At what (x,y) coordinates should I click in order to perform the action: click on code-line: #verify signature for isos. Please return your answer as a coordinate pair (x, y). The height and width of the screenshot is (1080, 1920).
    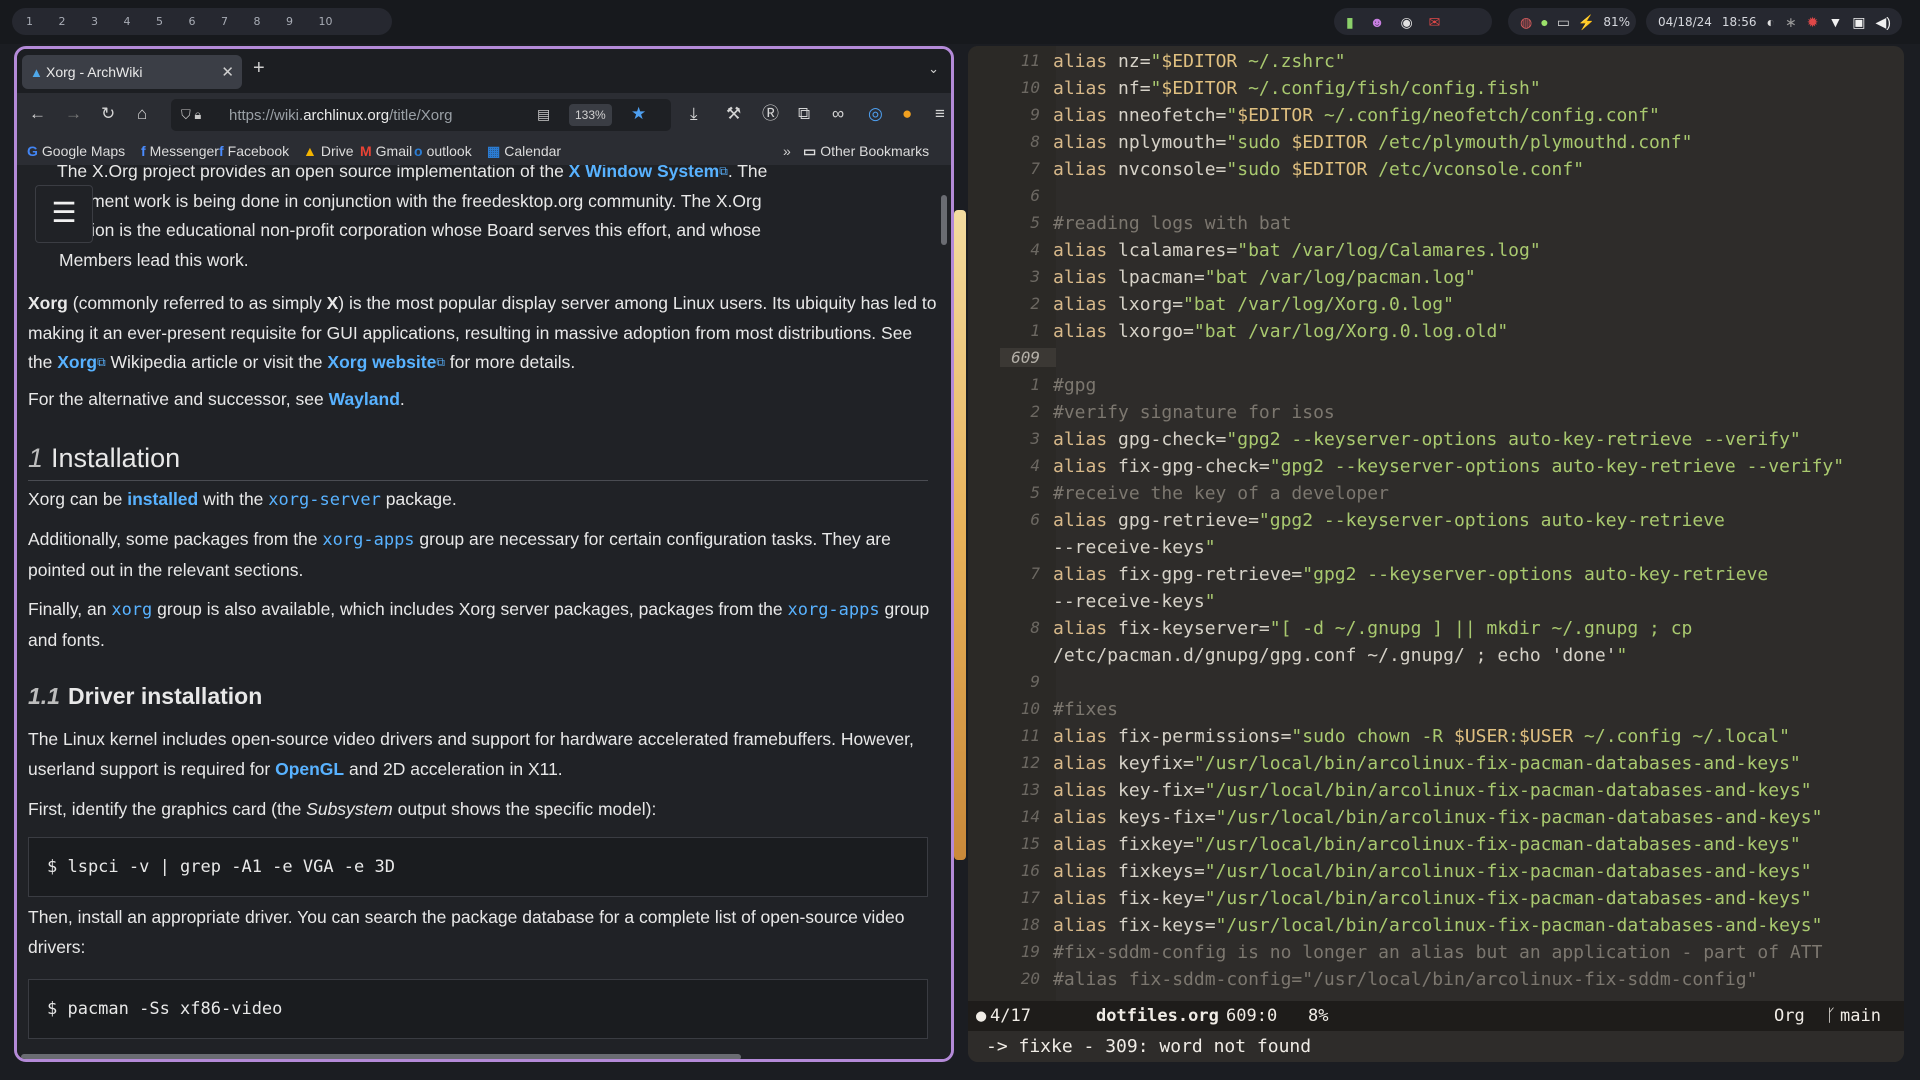
    Looking at the image, I should click on (1194, 412).